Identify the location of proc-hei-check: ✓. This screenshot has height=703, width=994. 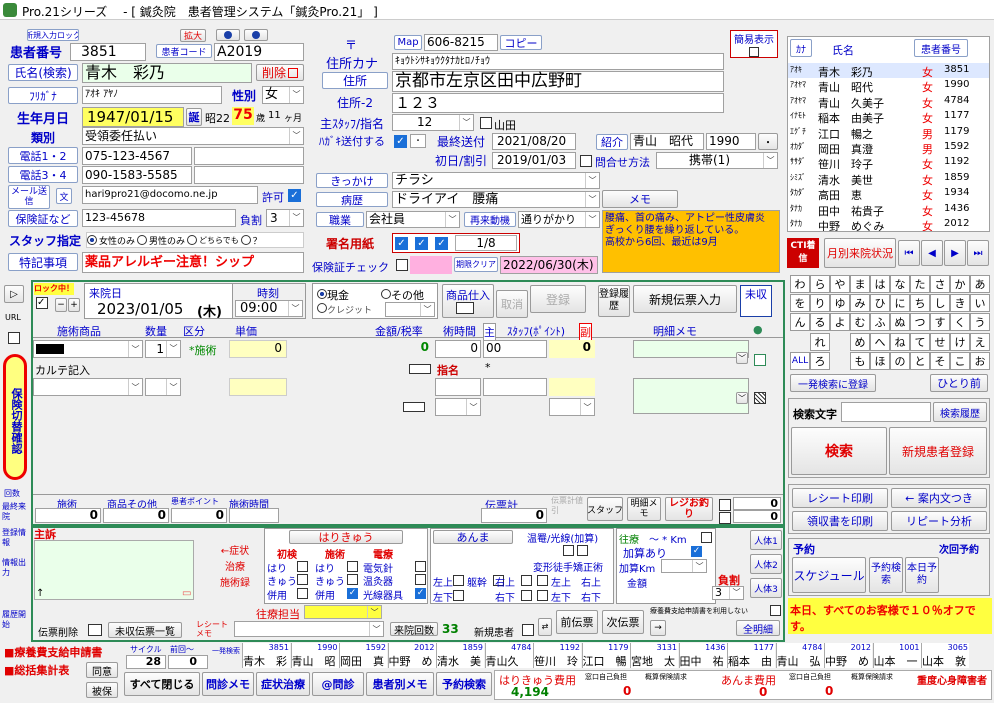
(352, 593).